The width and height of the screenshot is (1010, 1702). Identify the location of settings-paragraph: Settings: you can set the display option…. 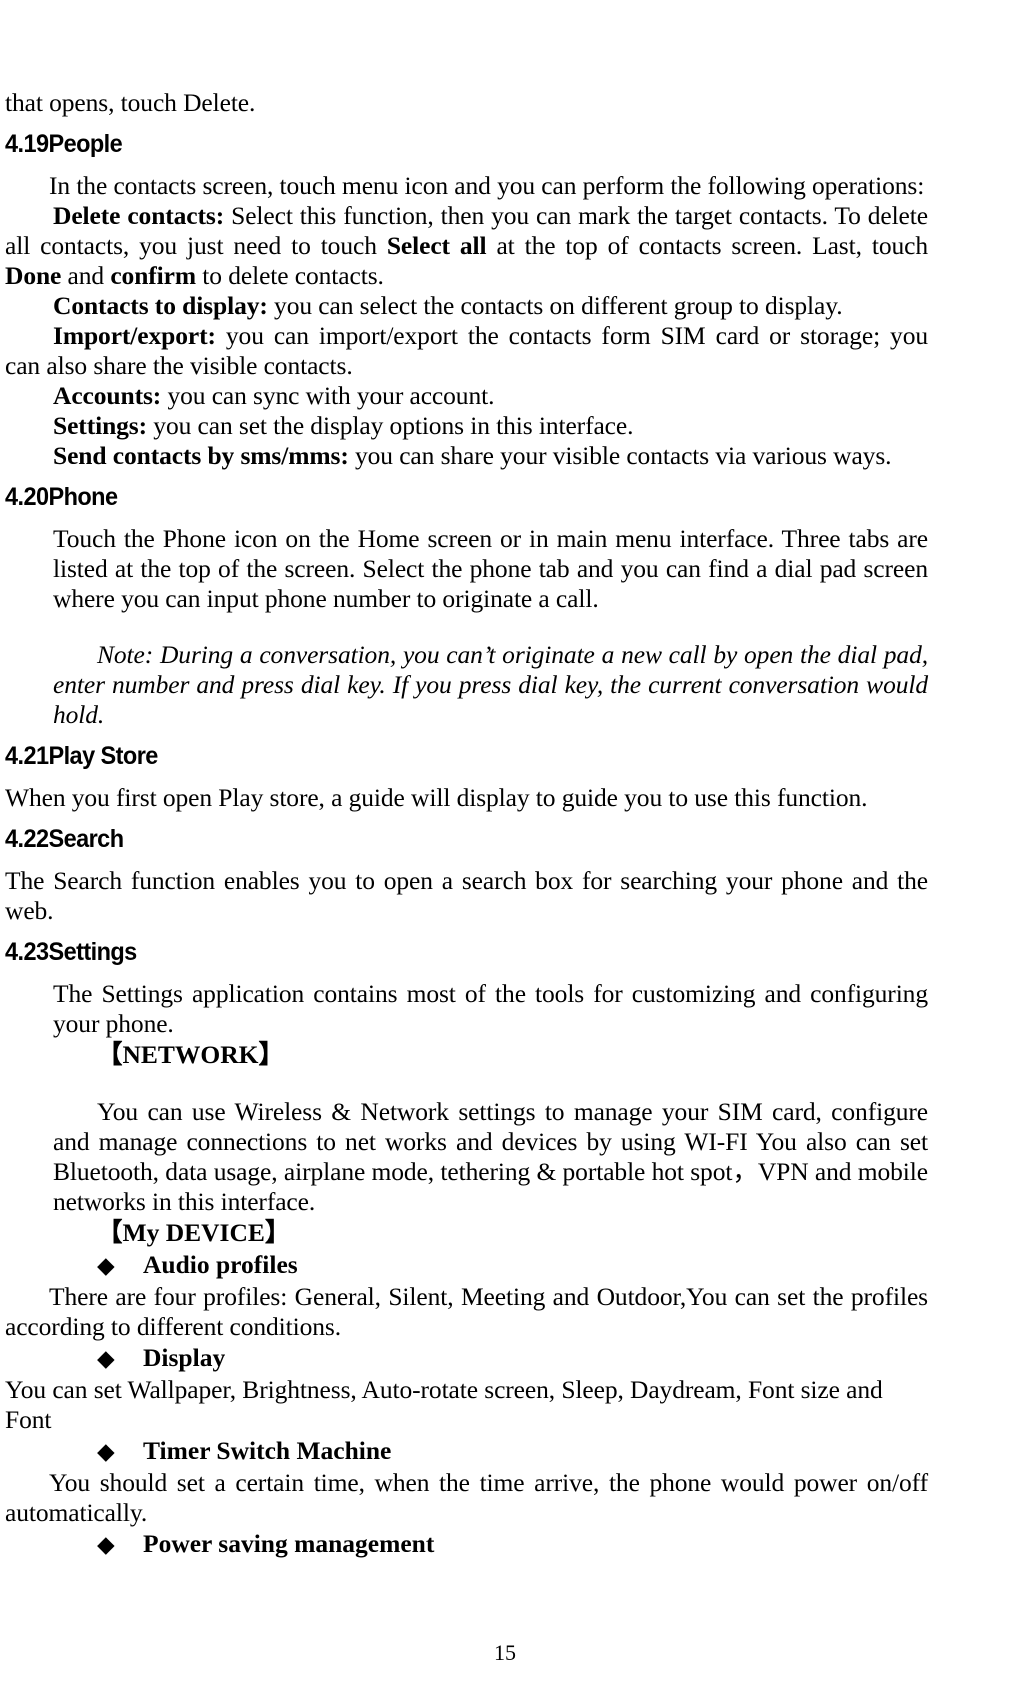
(466, 426).